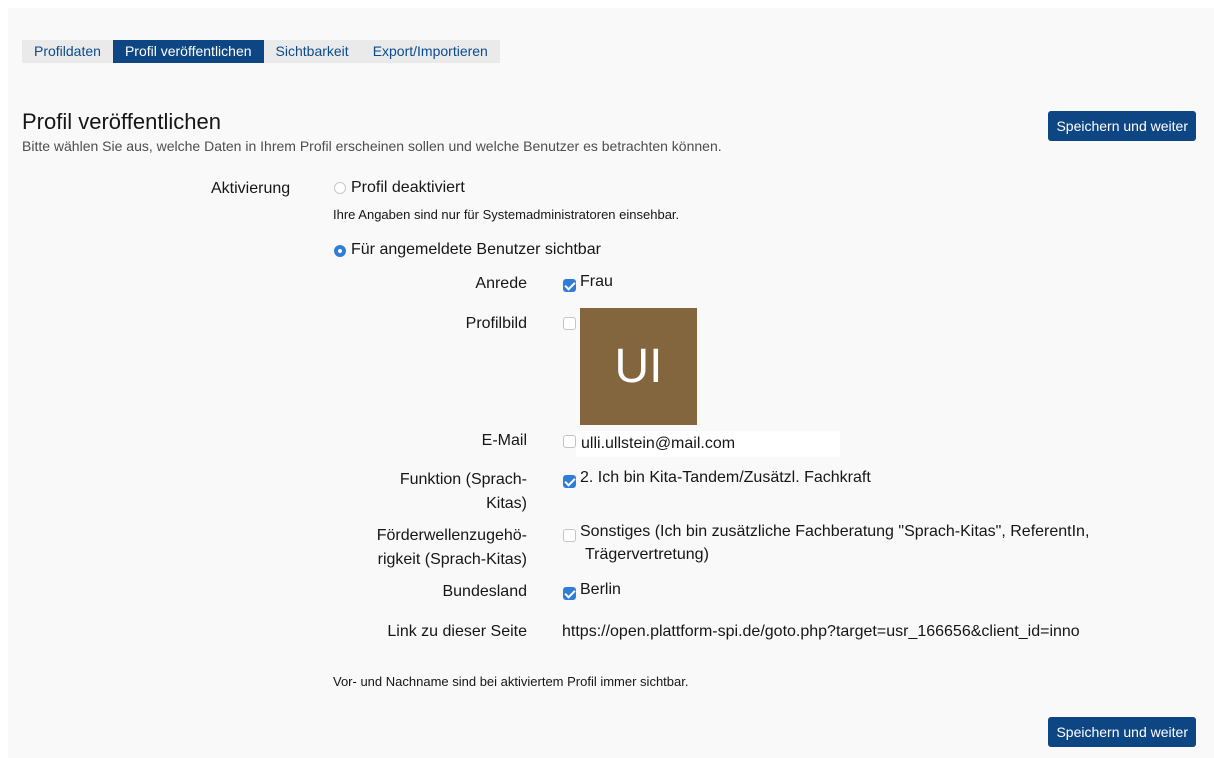  I want to click on email-checkbox, so click(569, 441).